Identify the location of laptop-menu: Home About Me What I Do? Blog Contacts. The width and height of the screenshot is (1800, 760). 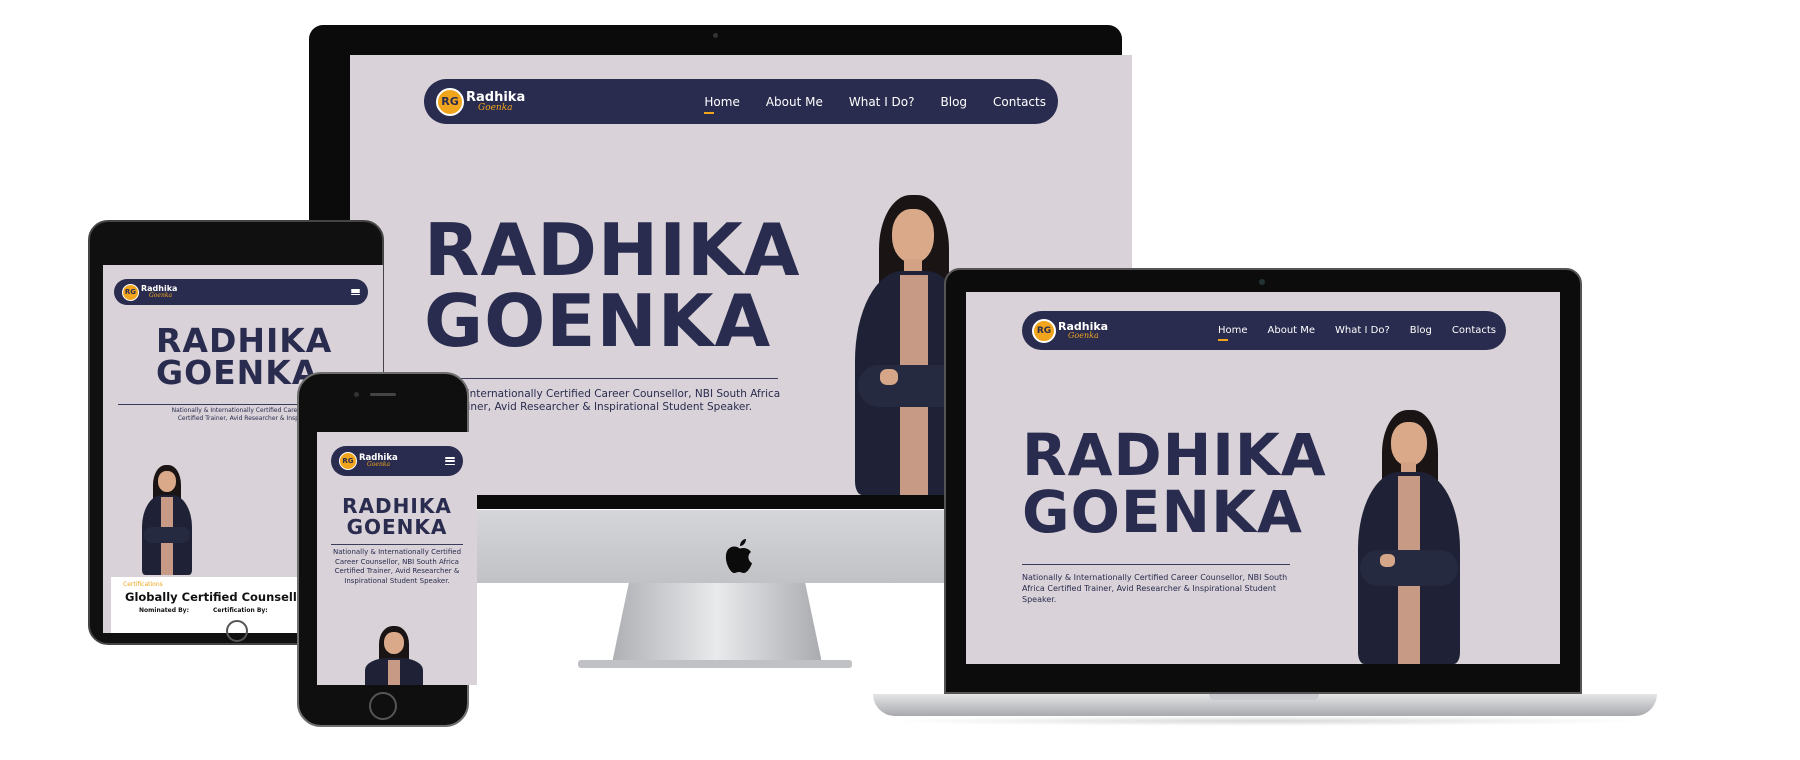
(1356, 333).